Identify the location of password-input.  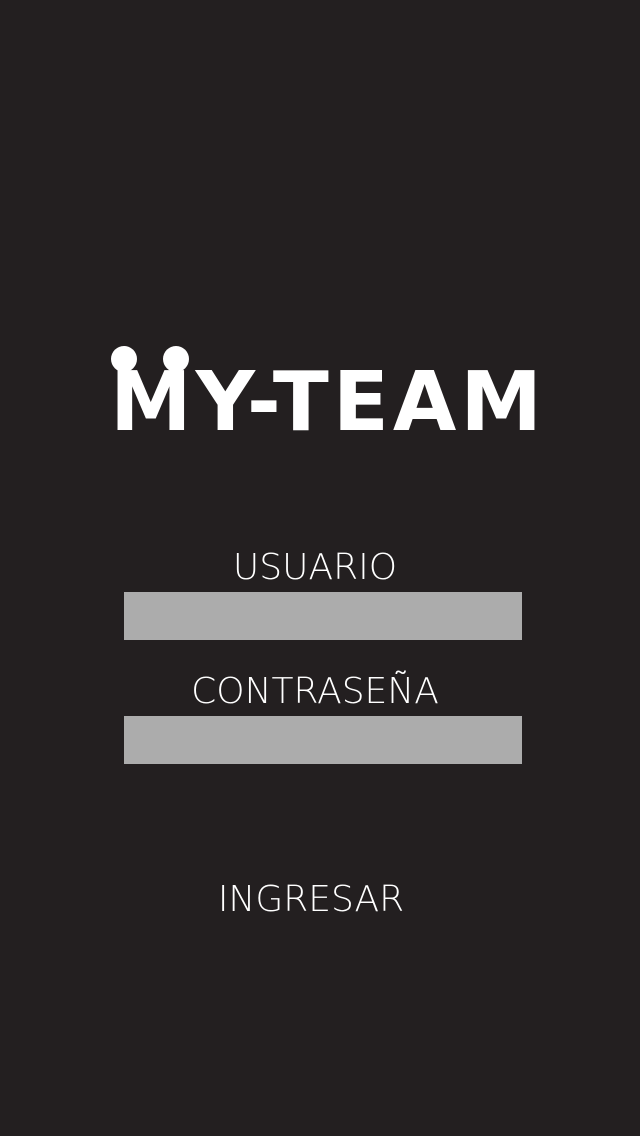
(323, 740).